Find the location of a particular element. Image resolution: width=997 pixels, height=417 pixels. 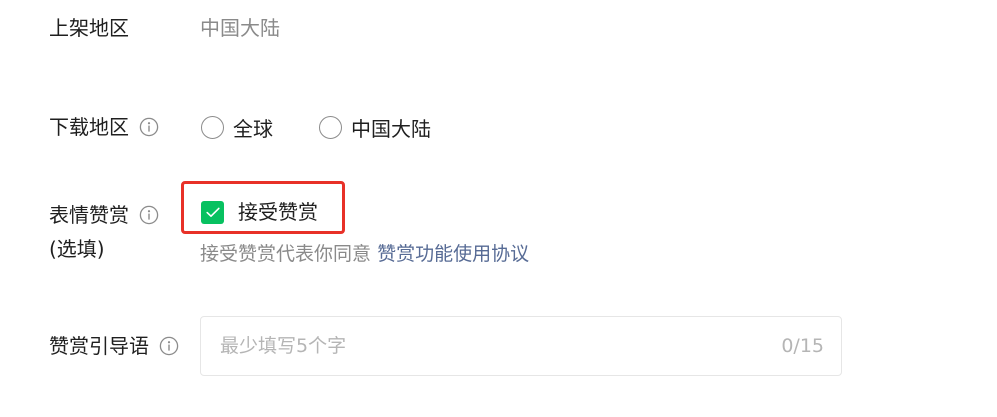

sticker-reward-label: 表情赞赏 is located at coordinates (104, 215).